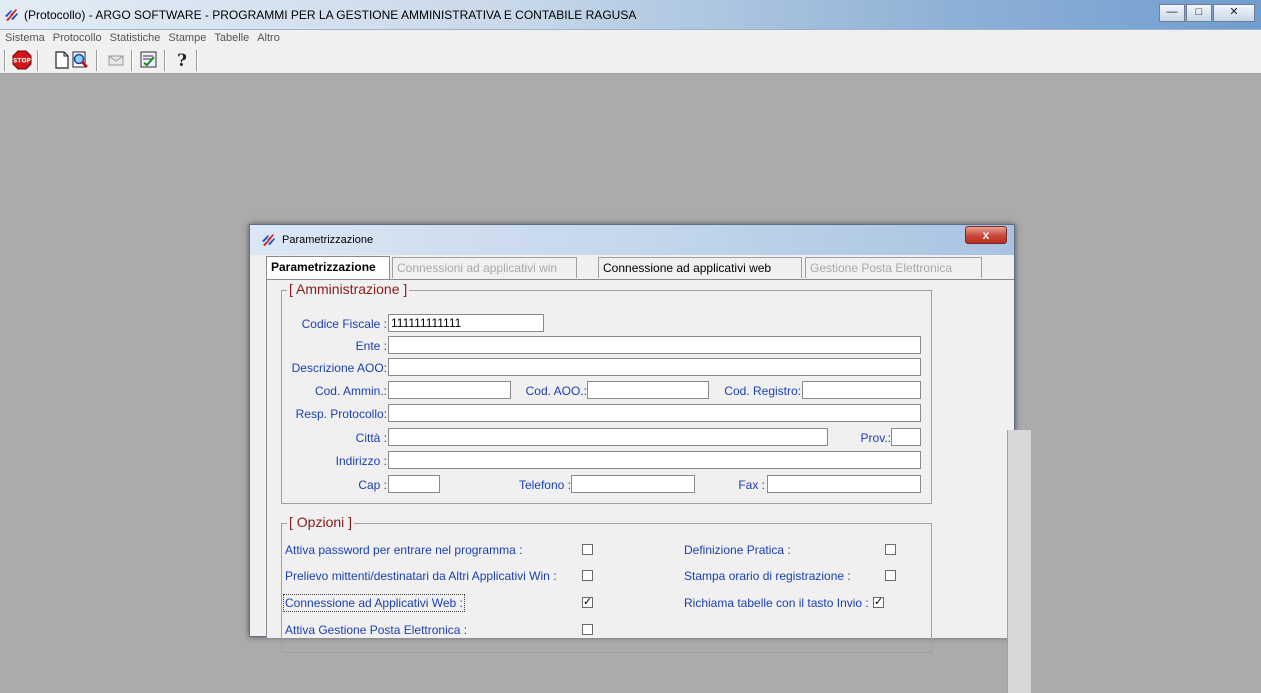 The height and width of the screenshot is (693, 1261). What do you see at coordinates (371, 346) in the screenshot?
I see `ente-label: Ente :` at bounding box center [371, 346].